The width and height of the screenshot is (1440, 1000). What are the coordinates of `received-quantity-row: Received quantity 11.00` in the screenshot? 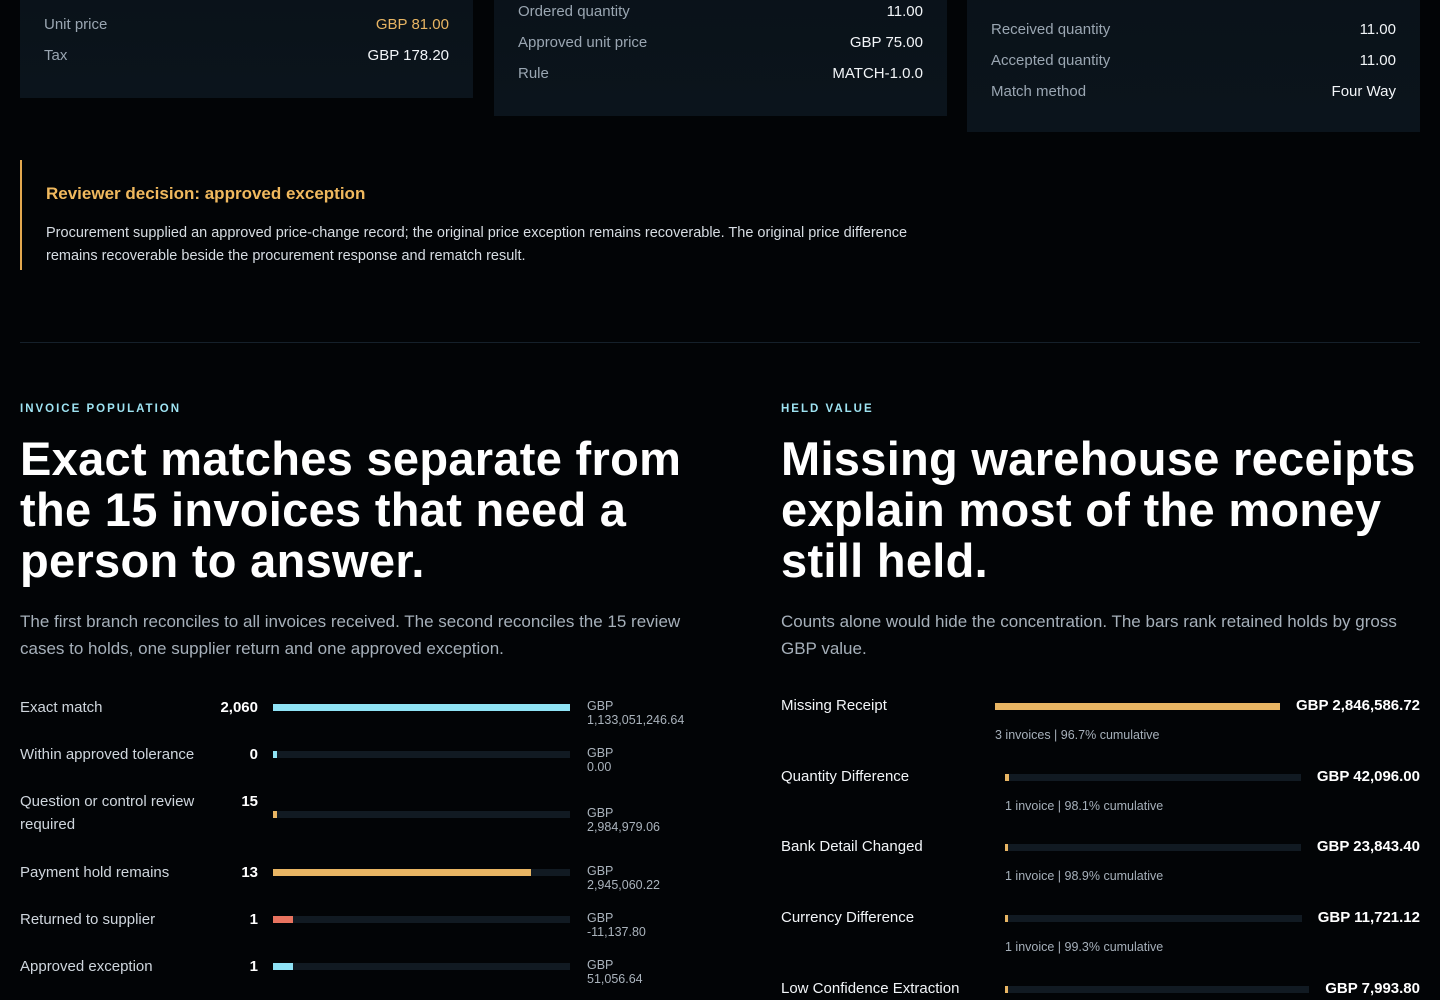 It's located at (1193, 29).